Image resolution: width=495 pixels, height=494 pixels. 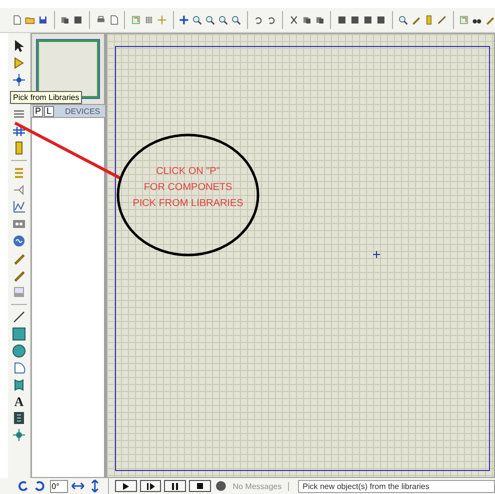 What do you see at coordinates (113, 20) in the screenshot?
I see `page-icon` at bounding box center [113, 20].